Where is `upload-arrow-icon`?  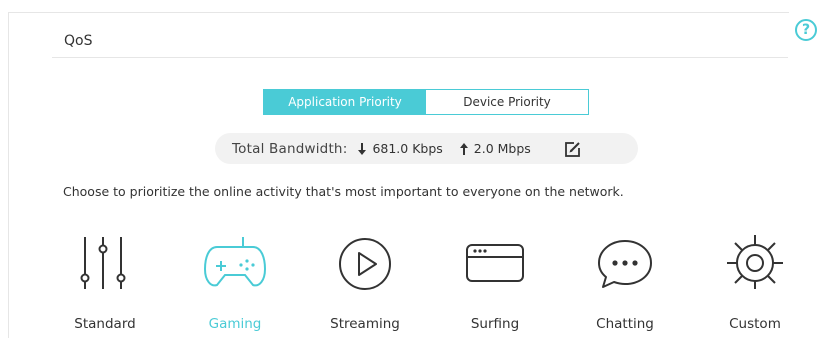
upload-arrow-icon is located at coordinates (463, 148).